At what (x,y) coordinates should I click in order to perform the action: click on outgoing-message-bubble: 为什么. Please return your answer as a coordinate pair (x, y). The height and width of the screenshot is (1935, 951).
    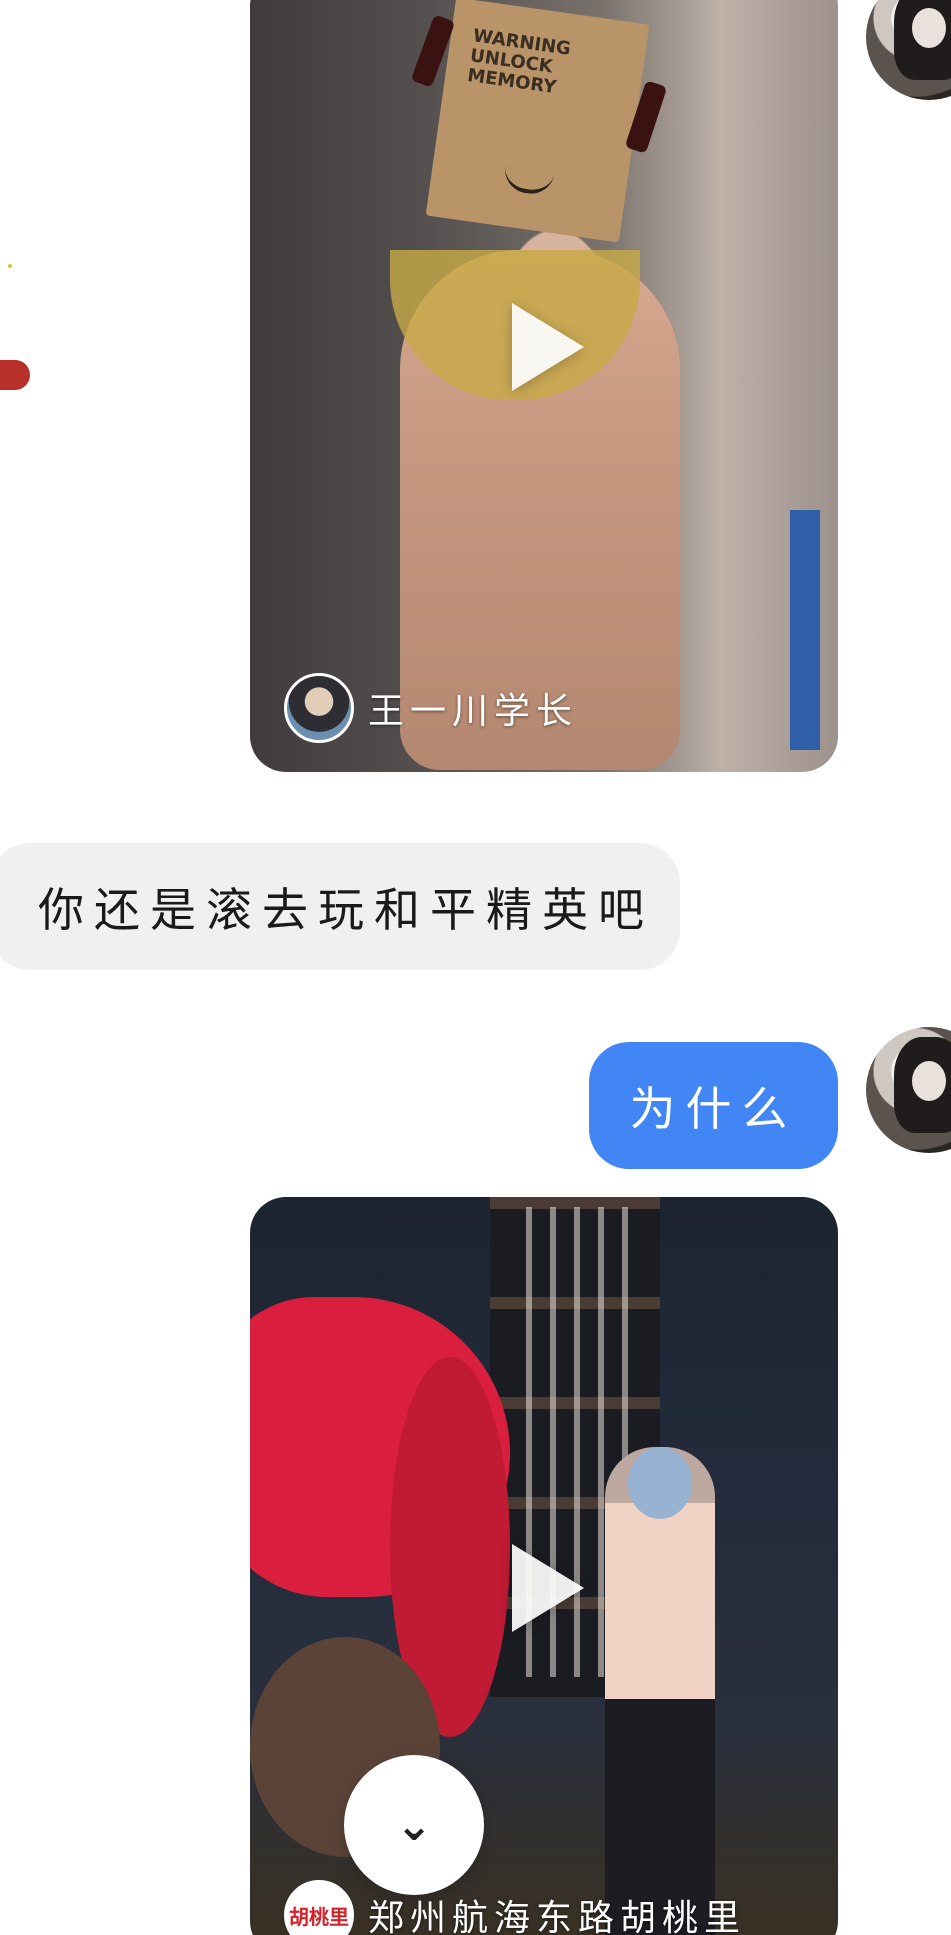
    Looking at the image, I should click on (713, 1105).